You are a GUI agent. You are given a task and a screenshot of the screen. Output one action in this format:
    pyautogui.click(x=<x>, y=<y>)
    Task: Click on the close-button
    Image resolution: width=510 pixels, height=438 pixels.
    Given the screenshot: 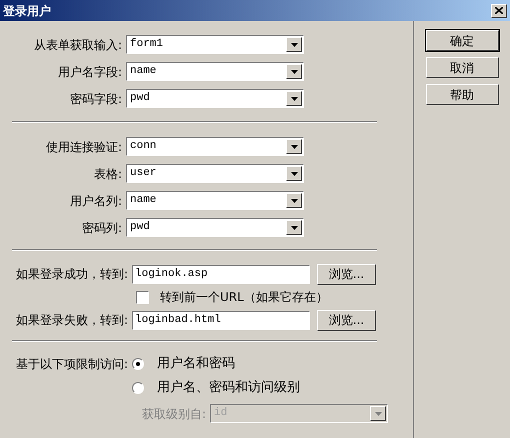 What is the action you would take?
    pyautogui.click(x=499, y=11)
    